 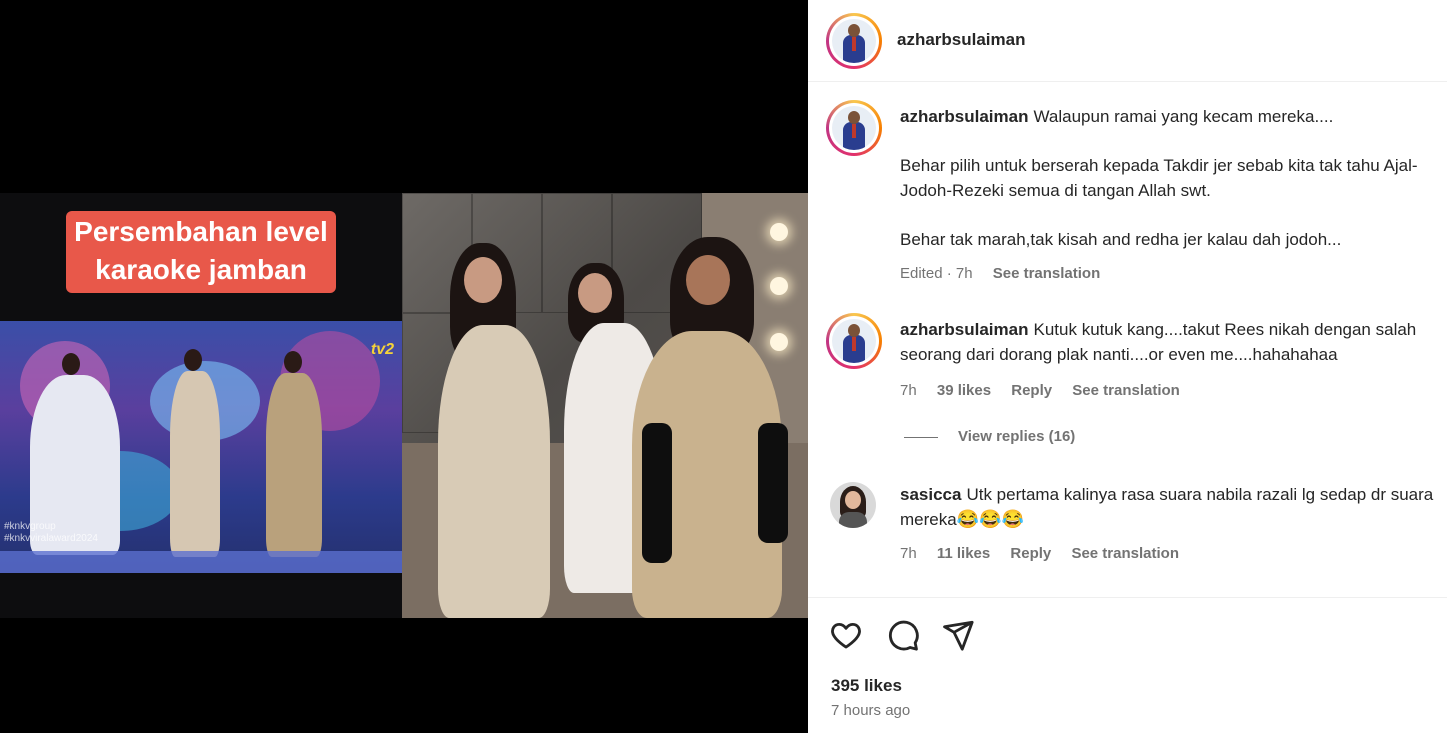 I want to click on comment-meta: 7h 11 likes Reply See translation, so click(x=1047, y=553).